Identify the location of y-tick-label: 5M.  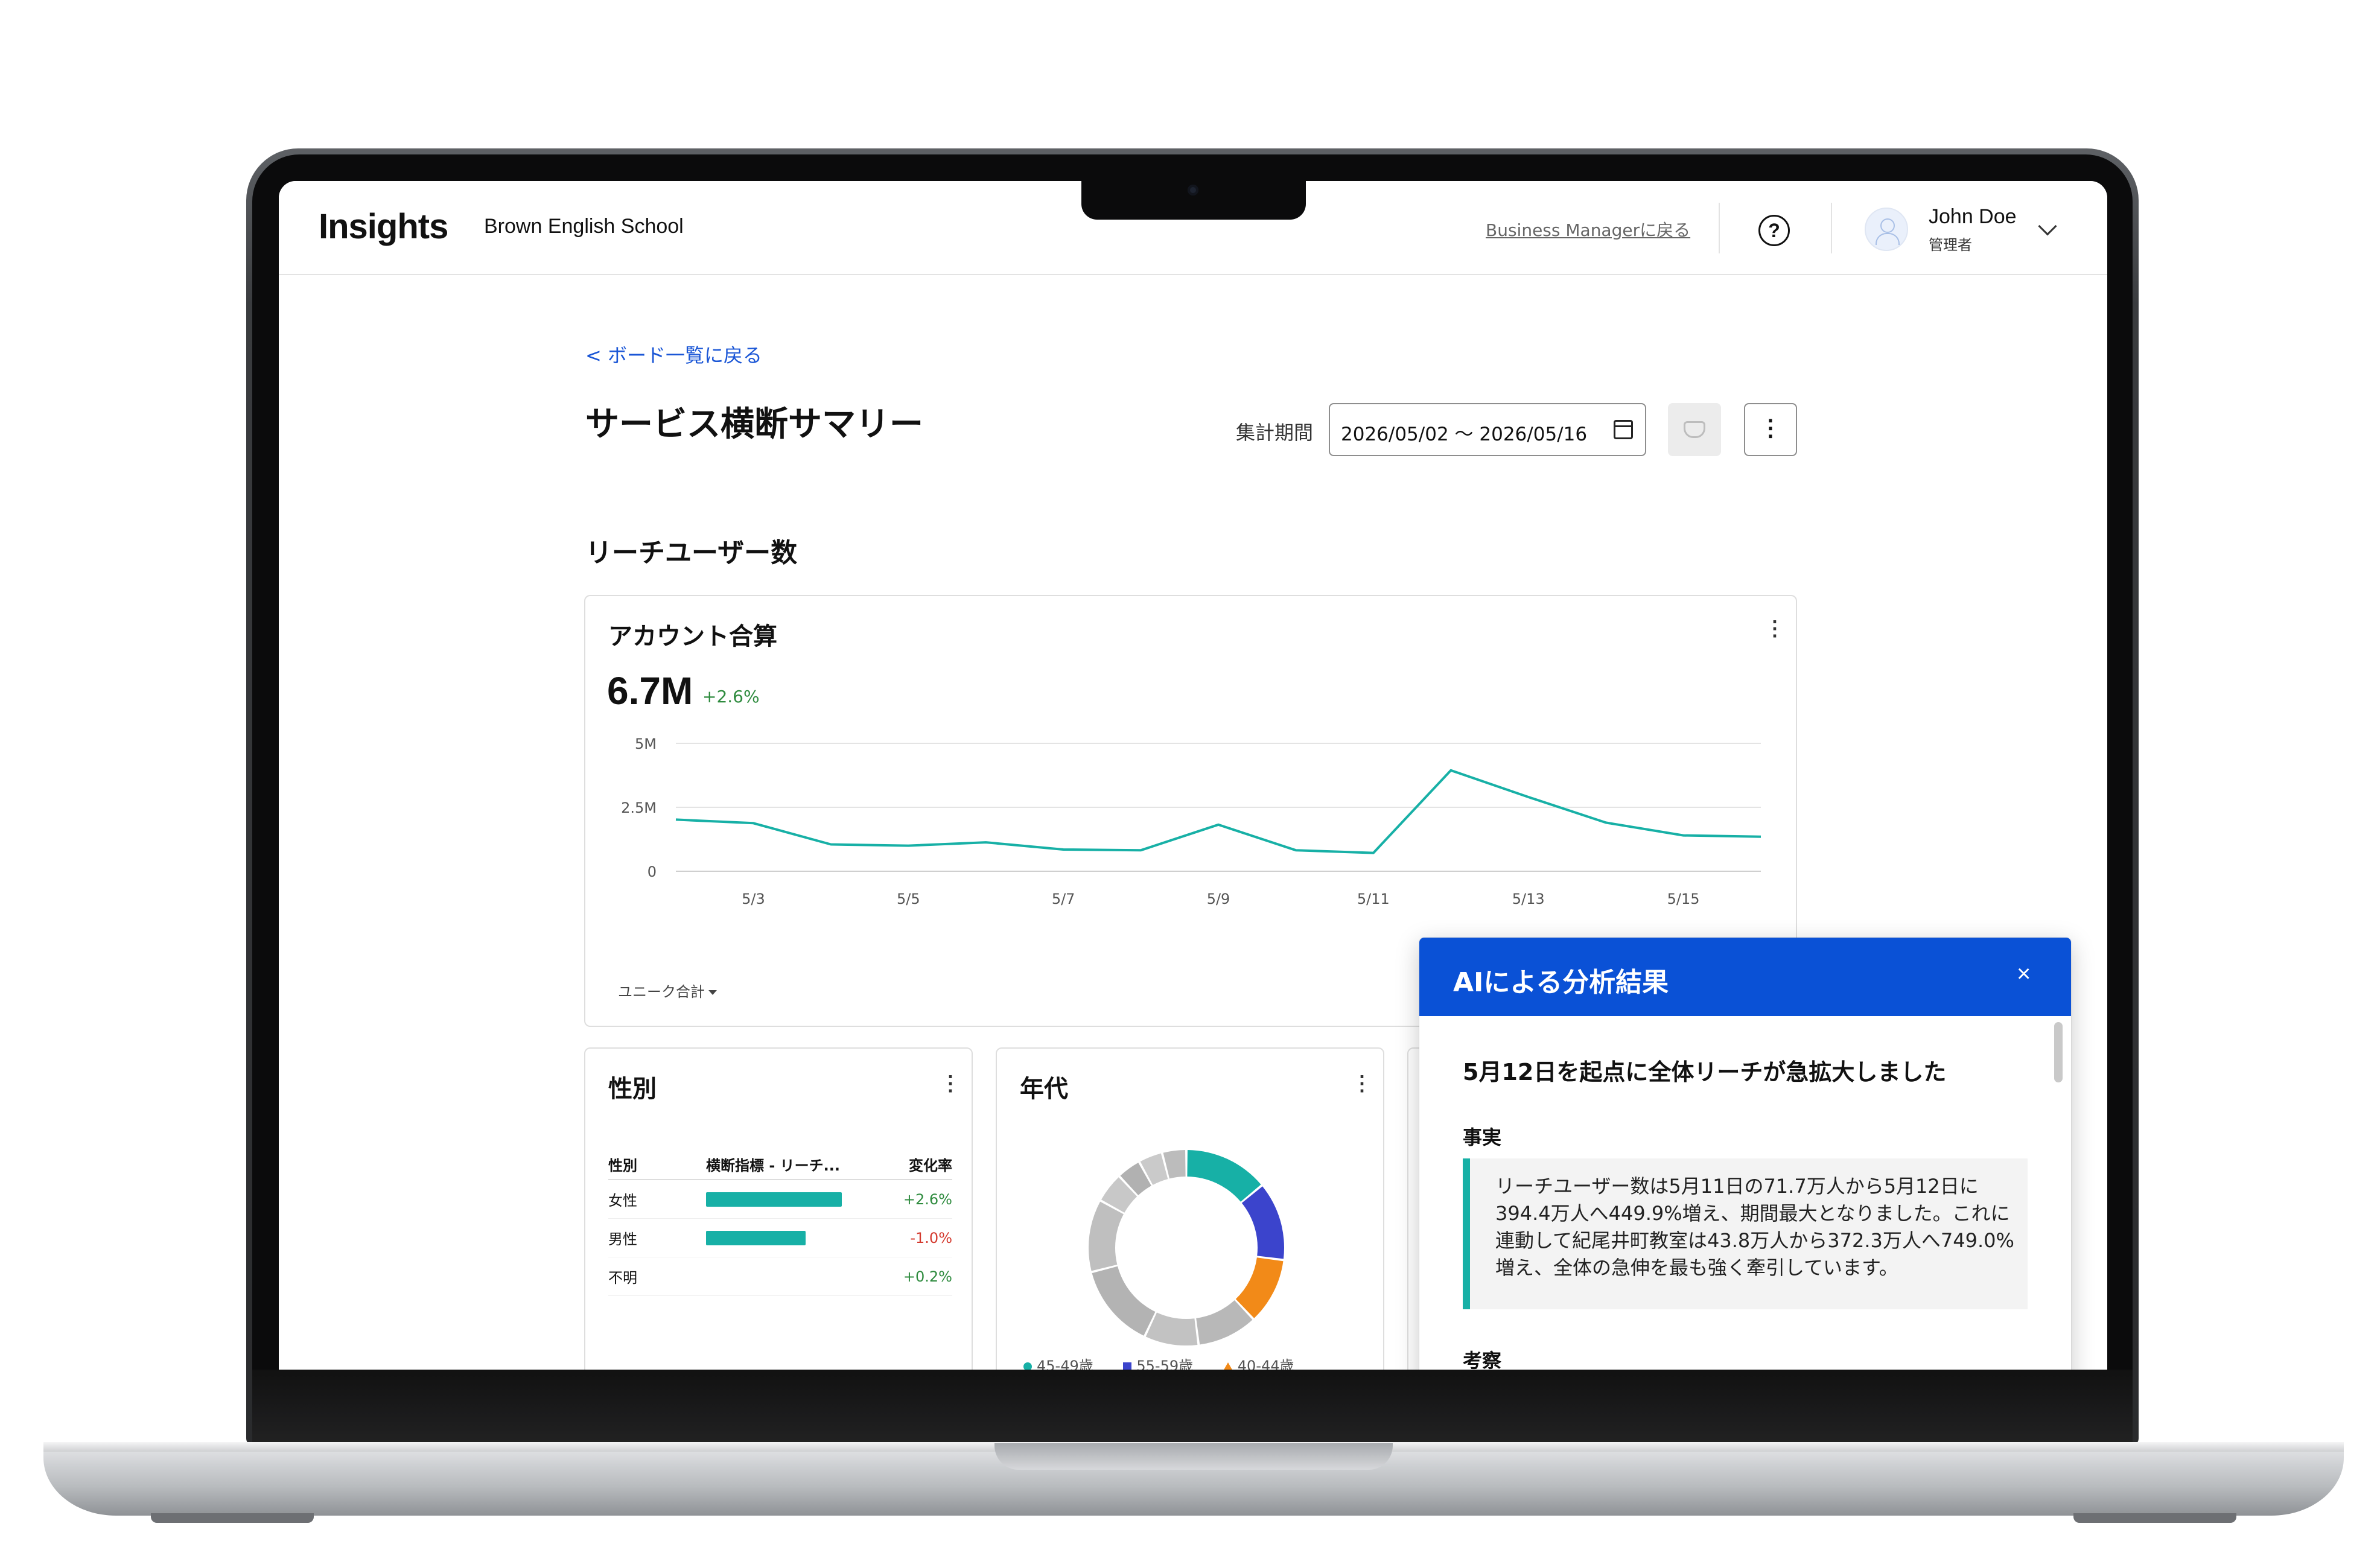
(646, 744).